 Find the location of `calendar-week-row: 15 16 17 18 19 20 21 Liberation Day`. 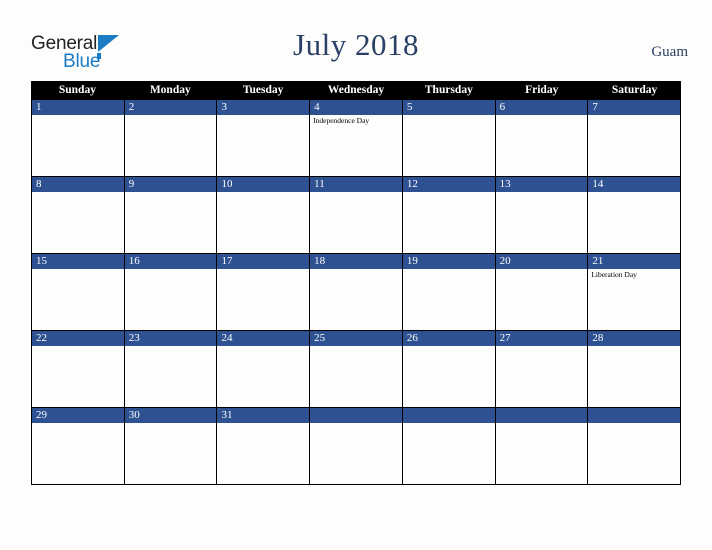

calendar-week-row: 15 16 17 18 19 20 21 Liberation Day is located at coordinates (356, 292).